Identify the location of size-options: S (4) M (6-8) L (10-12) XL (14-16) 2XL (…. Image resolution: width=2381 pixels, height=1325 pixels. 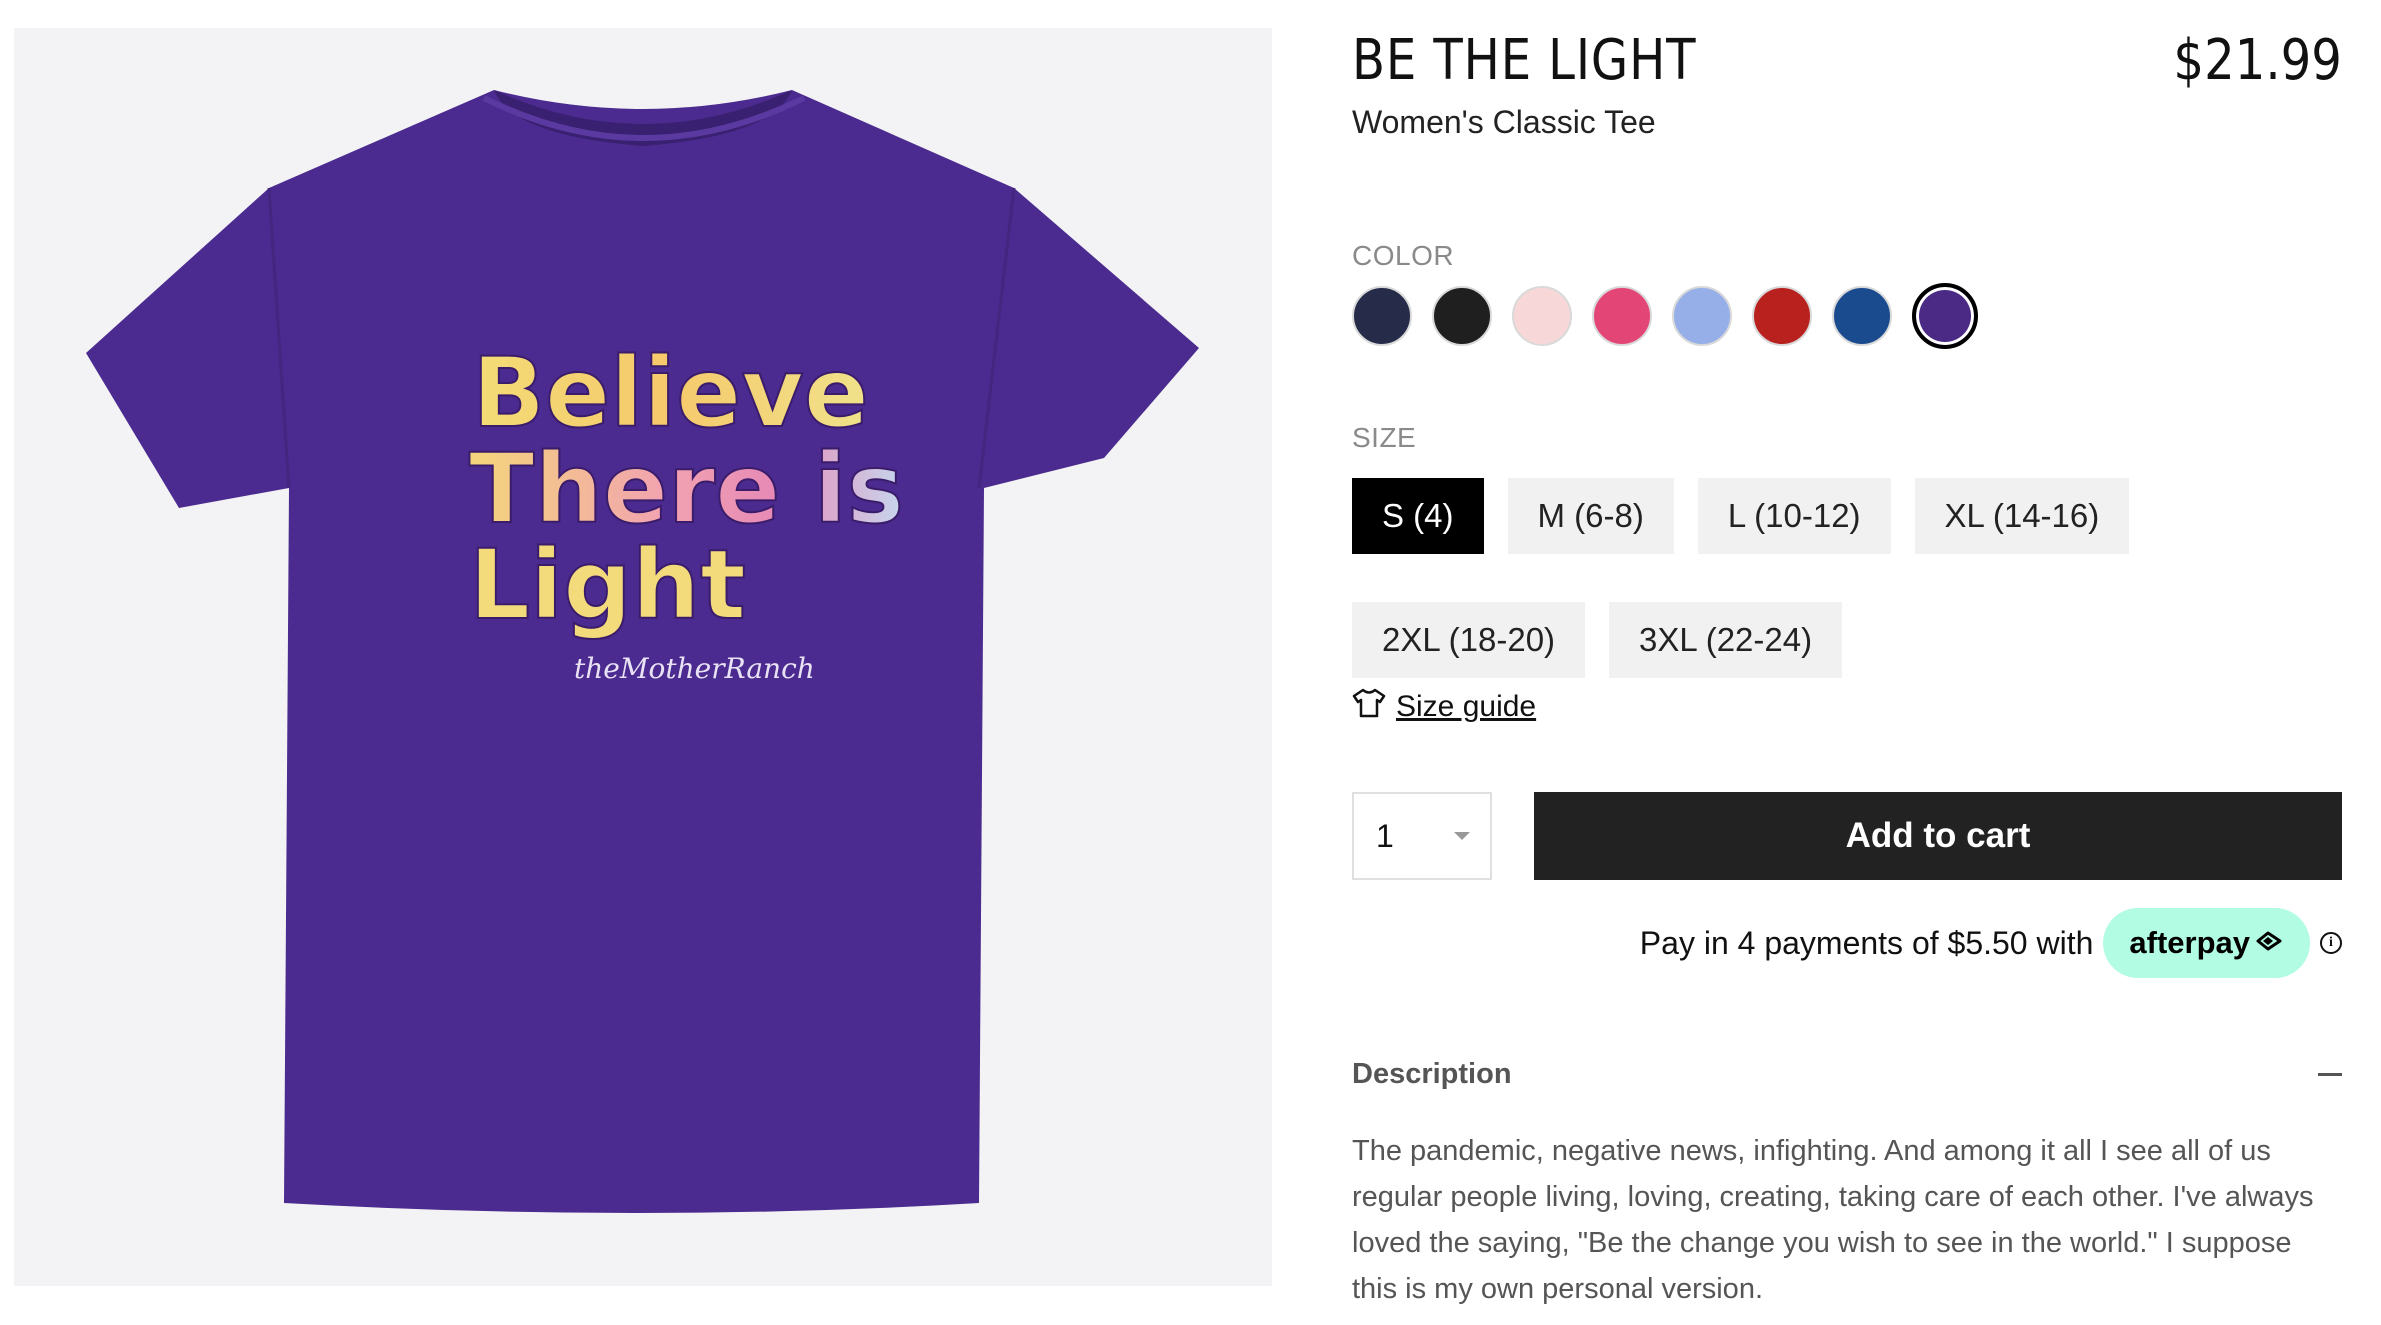
(1762, 578).